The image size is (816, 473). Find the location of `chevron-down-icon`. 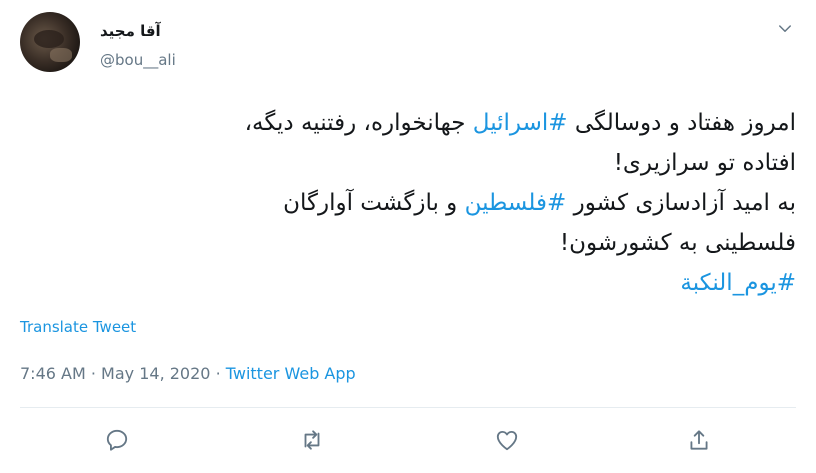

chevron-down-icon is located at coordinates (785, 29).